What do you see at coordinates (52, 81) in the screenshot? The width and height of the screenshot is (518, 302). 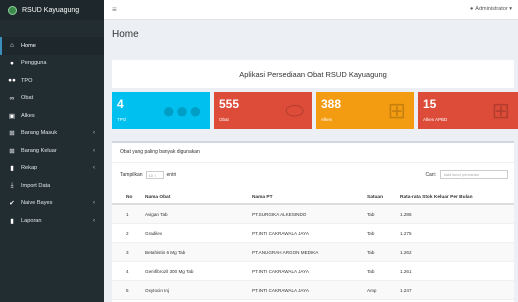 I see `sidebar-item-tpo: ●● TPO` at bounding box center [52, 81].